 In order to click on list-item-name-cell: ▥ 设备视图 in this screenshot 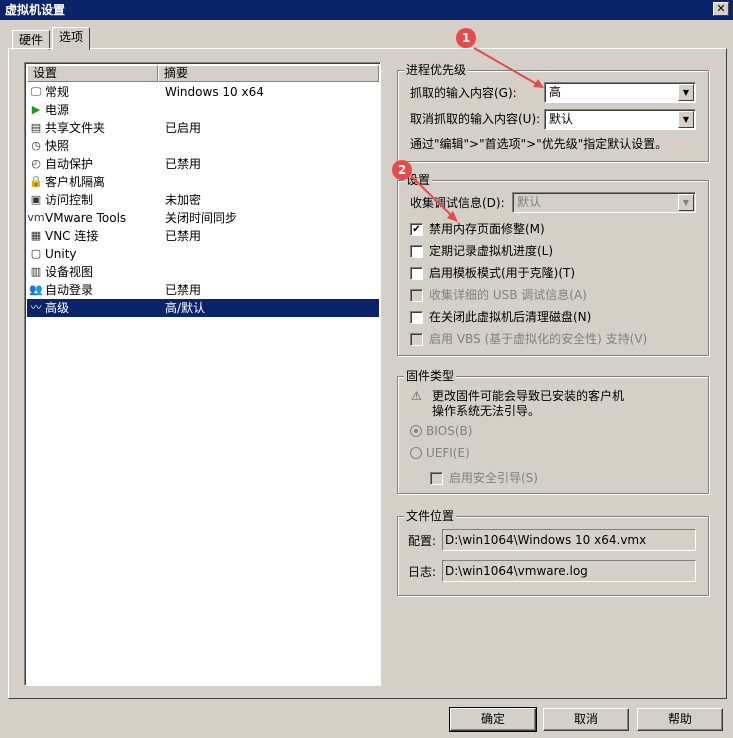, I will do `click(94, 272)`.